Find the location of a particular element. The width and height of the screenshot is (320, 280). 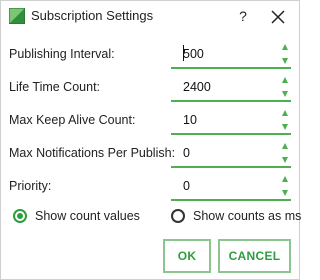

radio-show-count-values: Show count values is located at coordinates (88, 218).